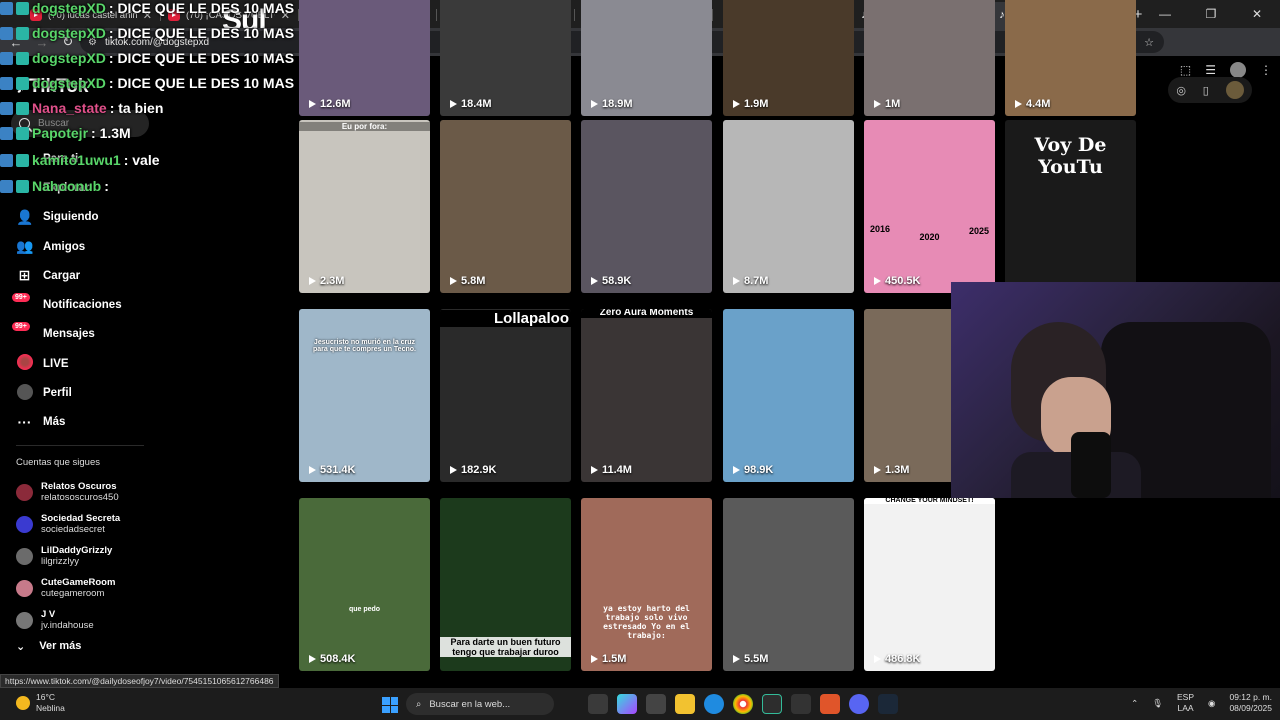 The width and height of the screenshot is (1280, 720). What do you see at coordinates (67, 186) in the screenshot?
I see `chat-username: Nahoonub` at bounding box center [67, 186].